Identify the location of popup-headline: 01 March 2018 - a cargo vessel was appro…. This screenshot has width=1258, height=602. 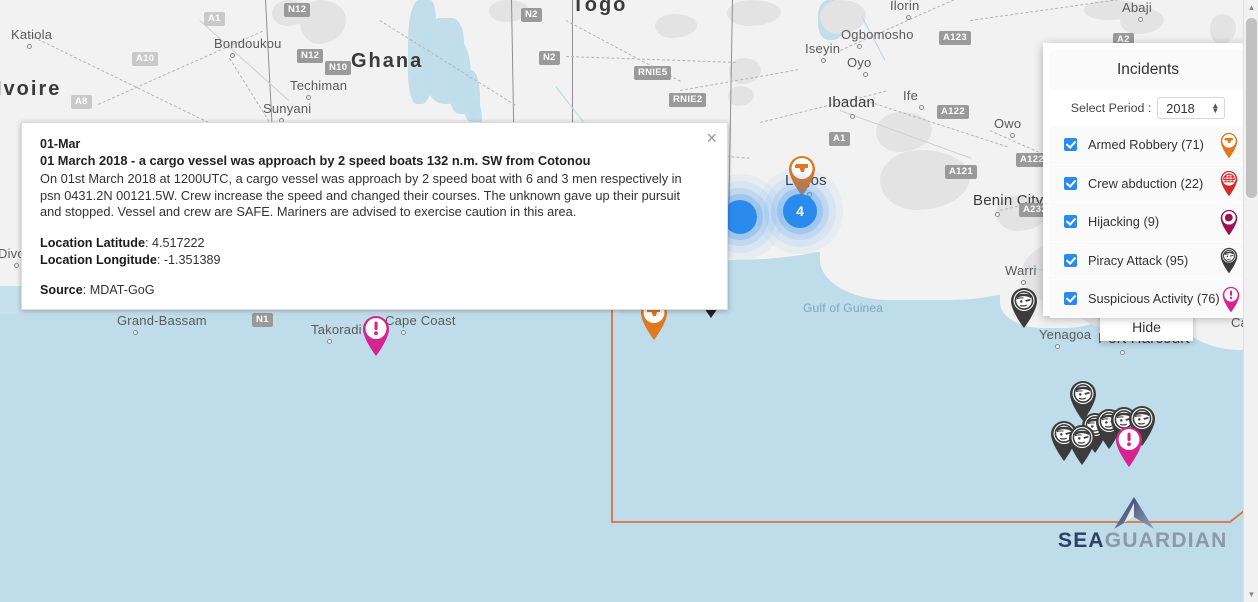
(315, 160).